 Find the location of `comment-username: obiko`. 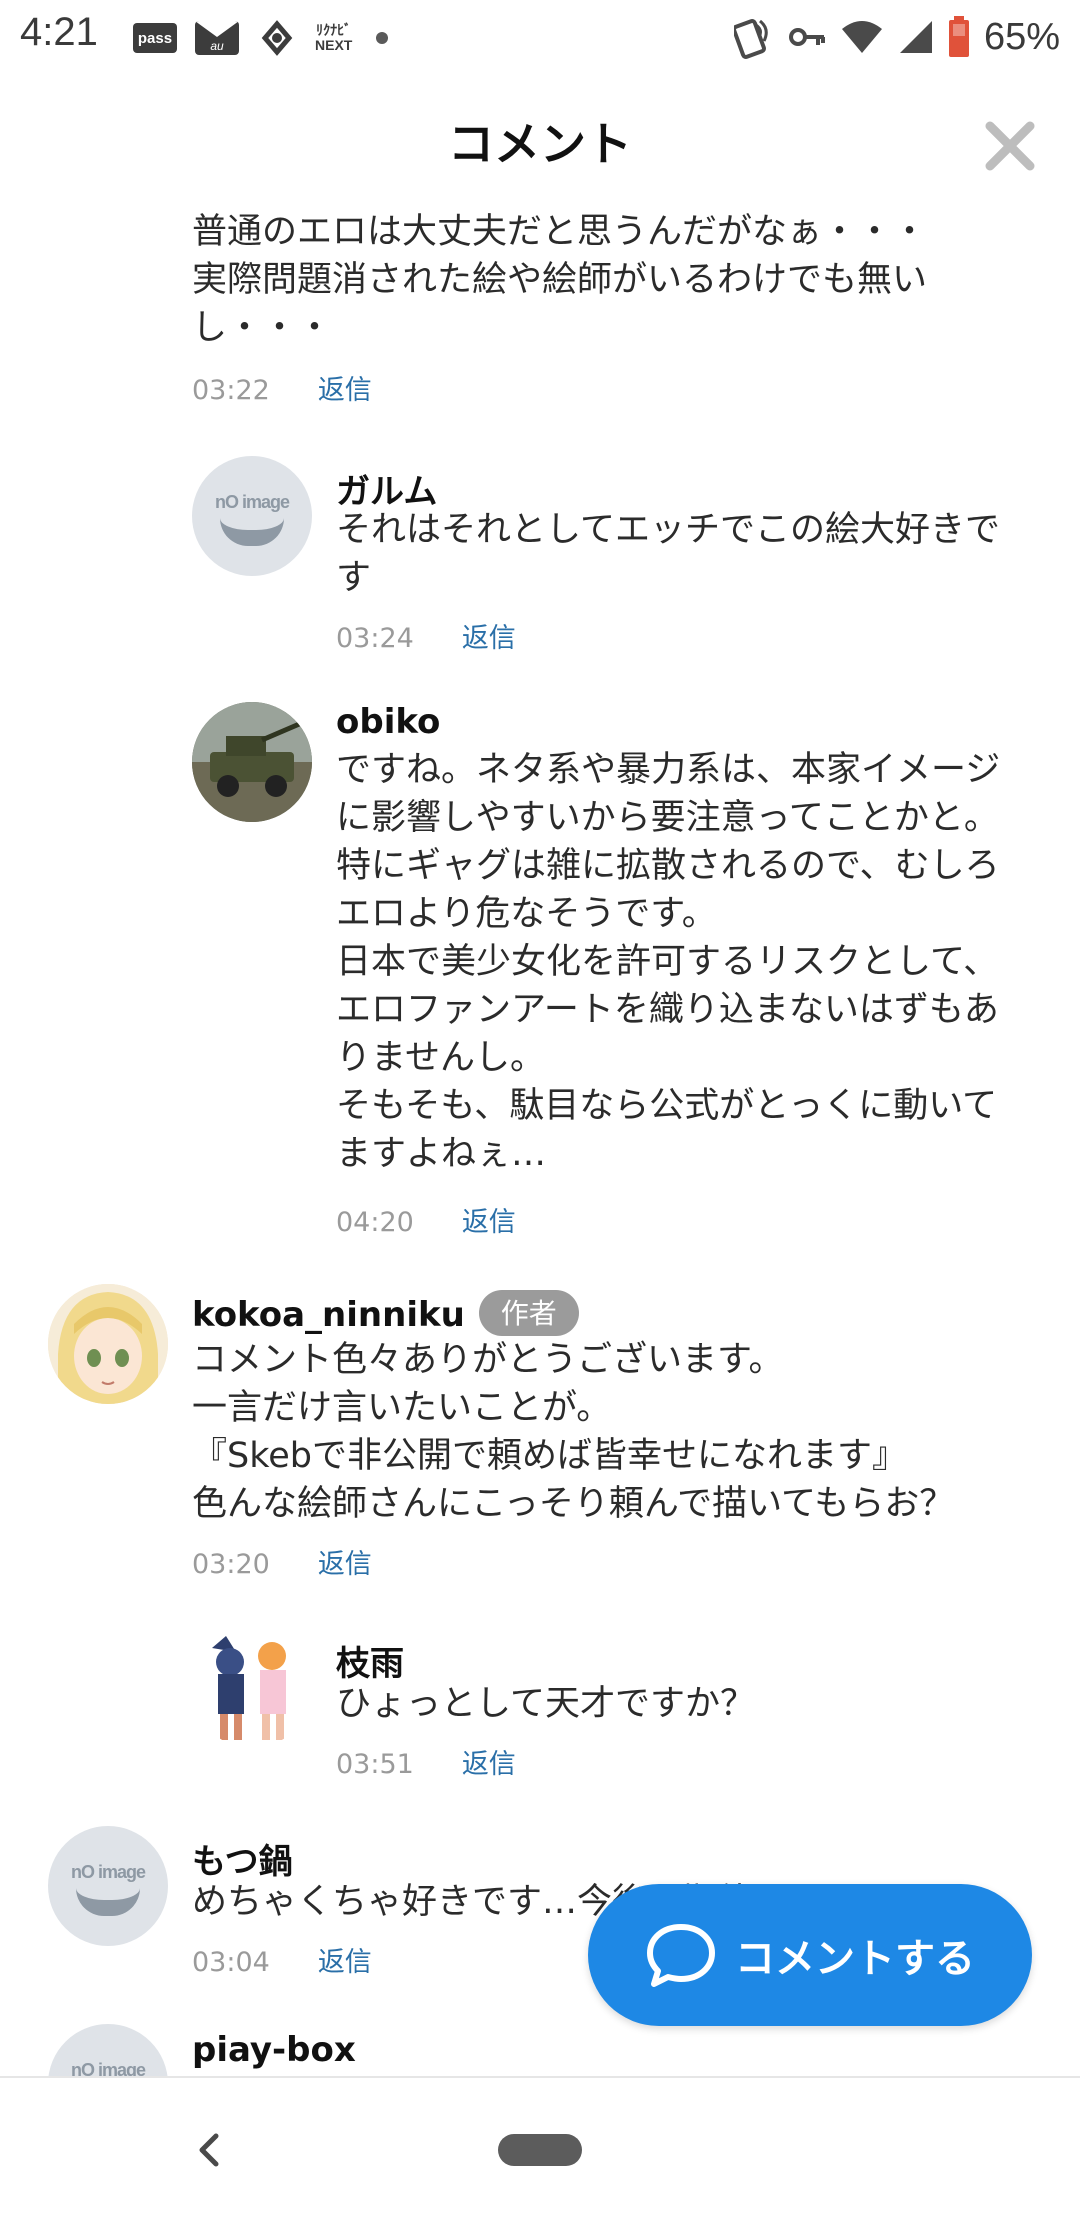

comment-username: obiko is located at coordinates (388, 722).